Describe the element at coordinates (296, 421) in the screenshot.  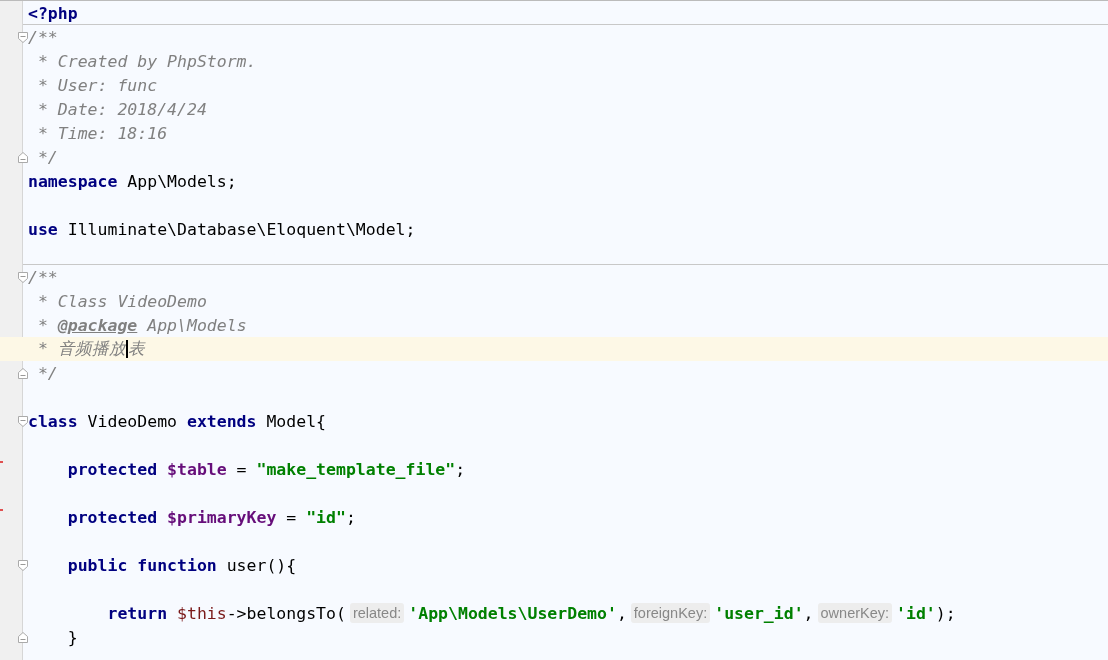
I see `code-text: Model{` at that location.